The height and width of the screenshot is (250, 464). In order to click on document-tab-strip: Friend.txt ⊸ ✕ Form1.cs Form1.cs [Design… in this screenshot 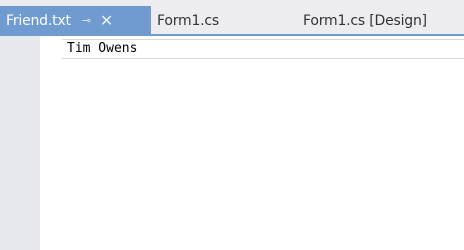, I will do `click(232, 17)`.